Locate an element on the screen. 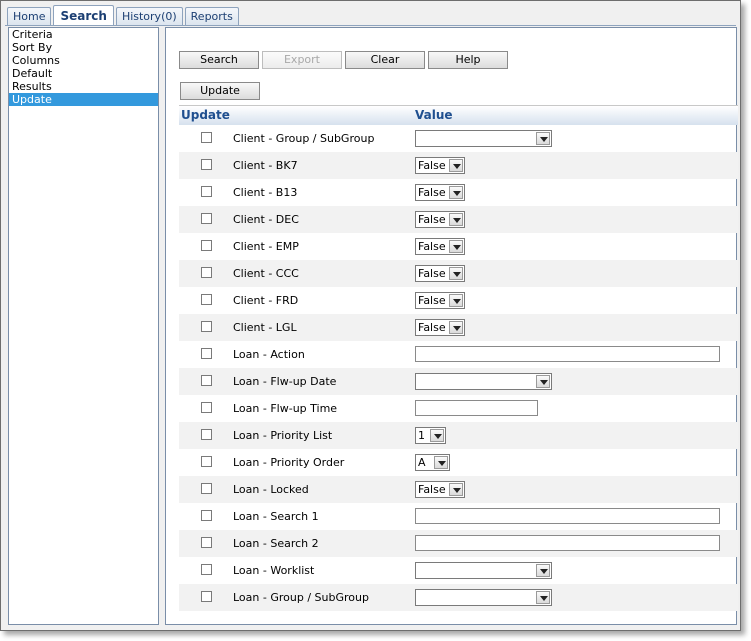  table-row: Loan - Flw-up Time is located at coordinates (458, 408).